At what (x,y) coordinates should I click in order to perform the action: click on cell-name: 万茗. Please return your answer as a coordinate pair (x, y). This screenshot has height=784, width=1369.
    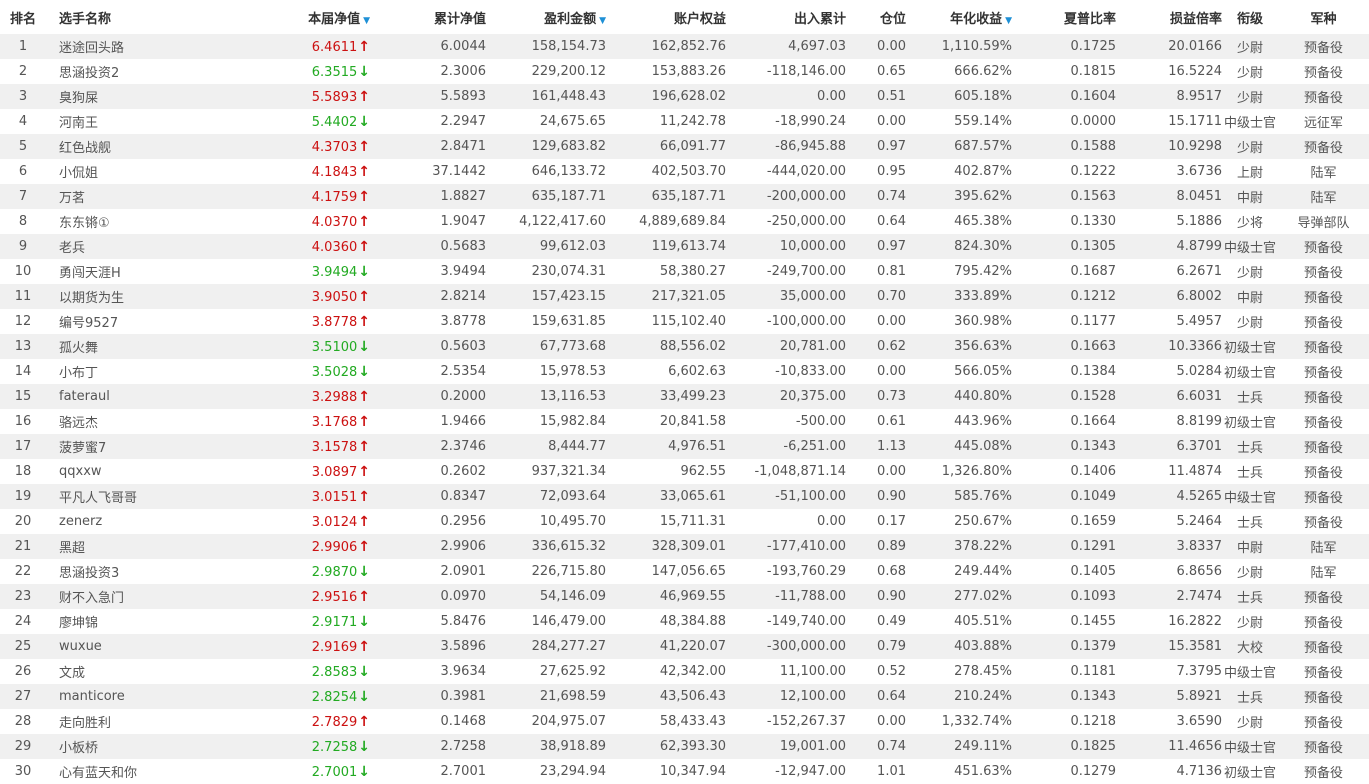
    Looking at the image, I should click on (153, 196).